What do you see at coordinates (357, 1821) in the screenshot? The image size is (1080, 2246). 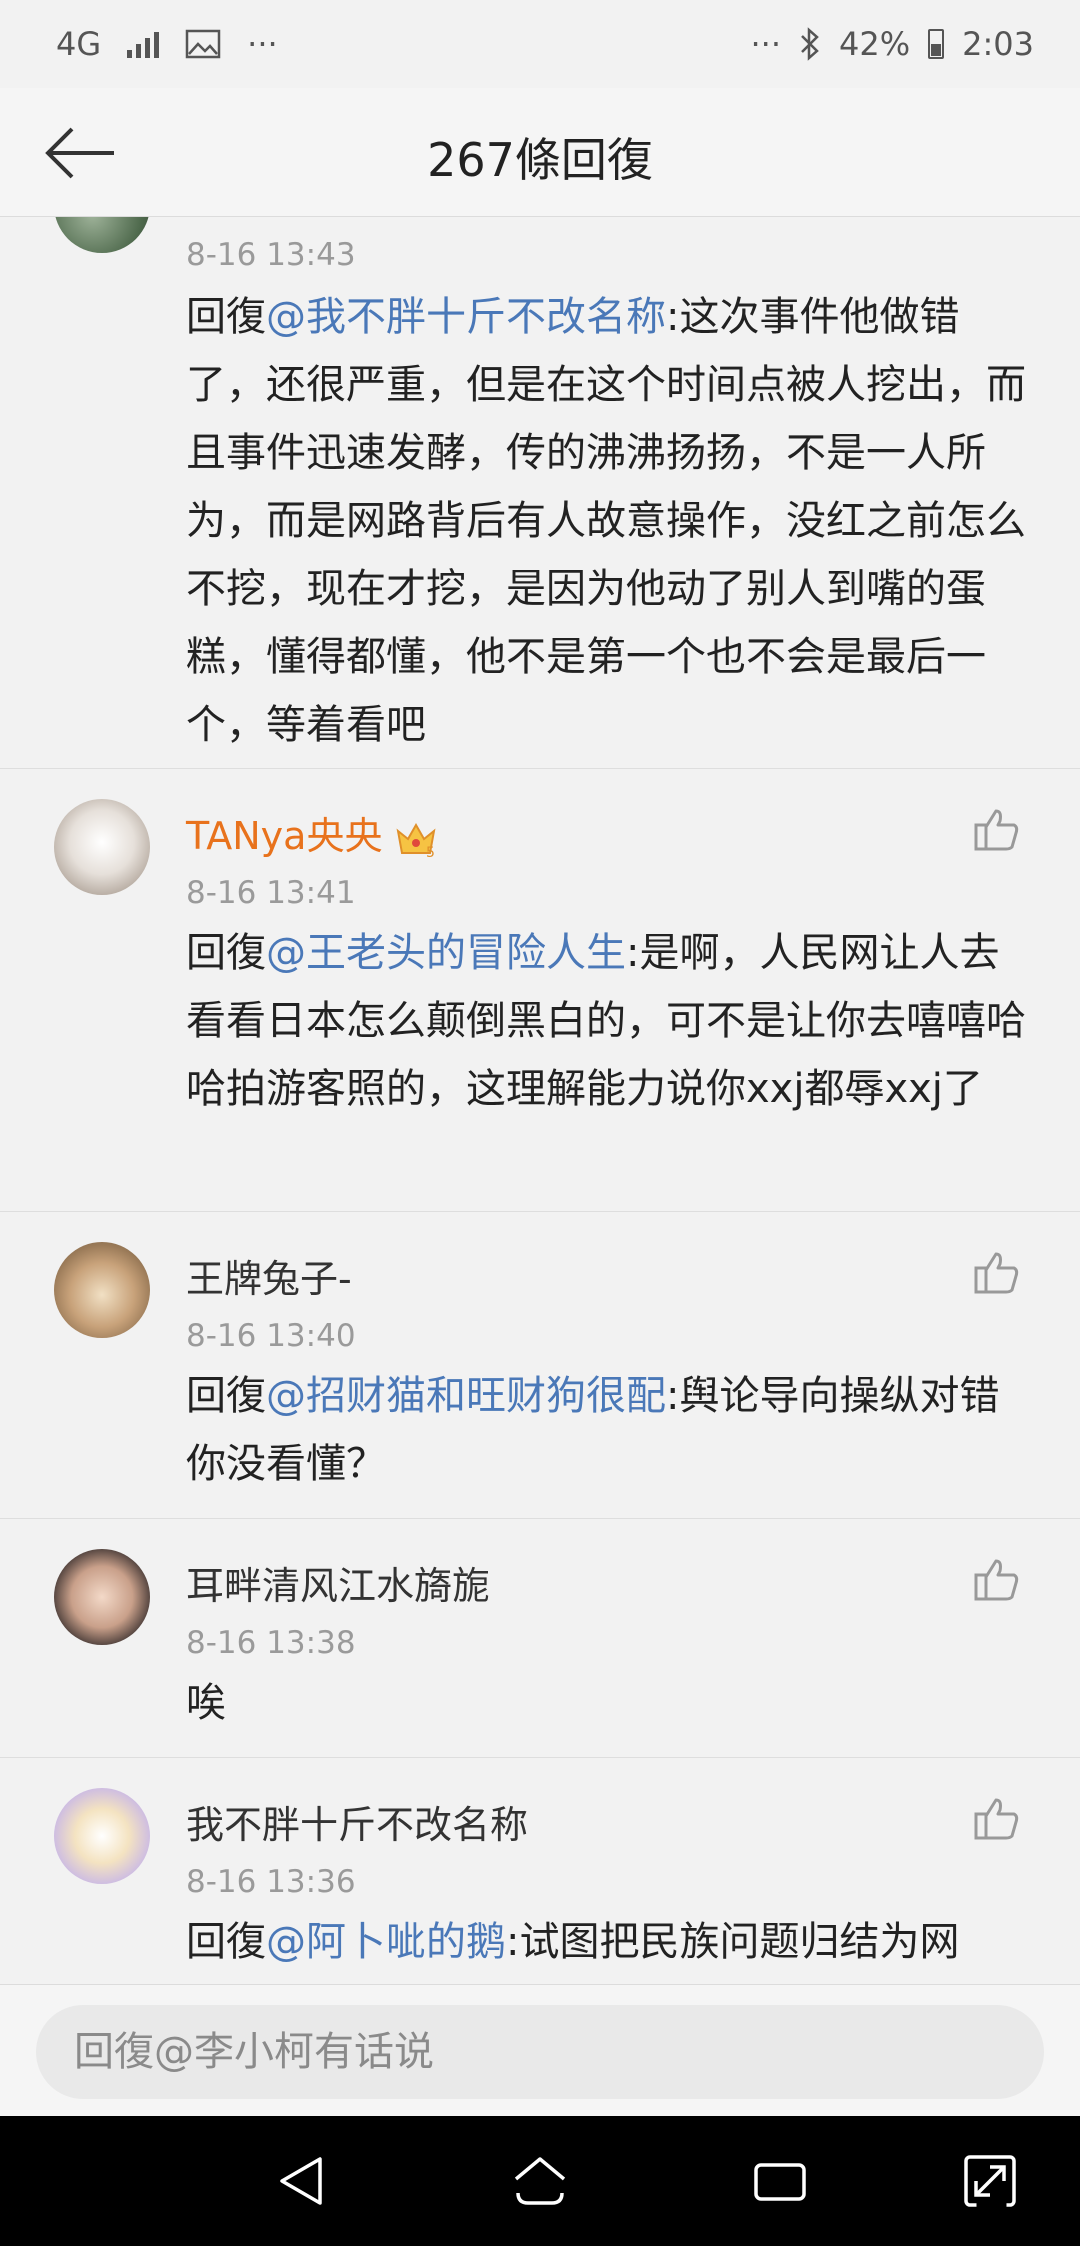 I see `comment-username: 我不胖十斤不改名称` at bounding box center [357, 1821].